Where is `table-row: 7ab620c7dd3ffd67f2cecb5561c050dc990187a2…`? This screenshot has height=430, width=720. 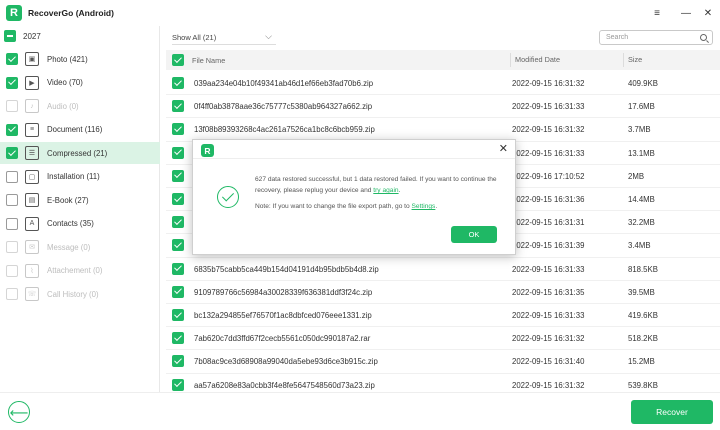
table-row: 7ab620c7dd3ffd67f2cecb5561c050dc990187a2… is located at coordinates (443, 339).